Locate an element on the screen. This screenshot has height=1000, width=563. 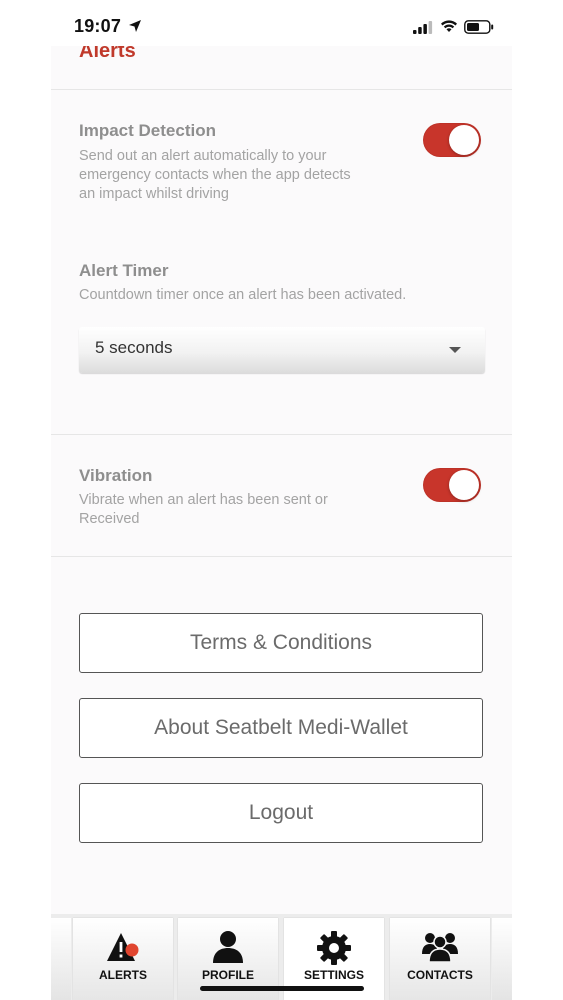
gear-icon is located at coordinates (334, 948).